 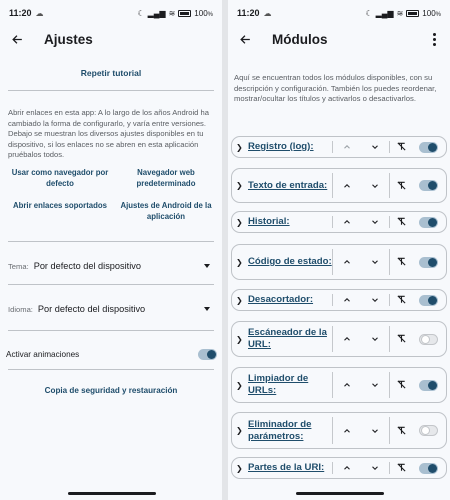 I want to click on repeat-tutorial-button: Repetir tutorial, so click(x=111, y=73).